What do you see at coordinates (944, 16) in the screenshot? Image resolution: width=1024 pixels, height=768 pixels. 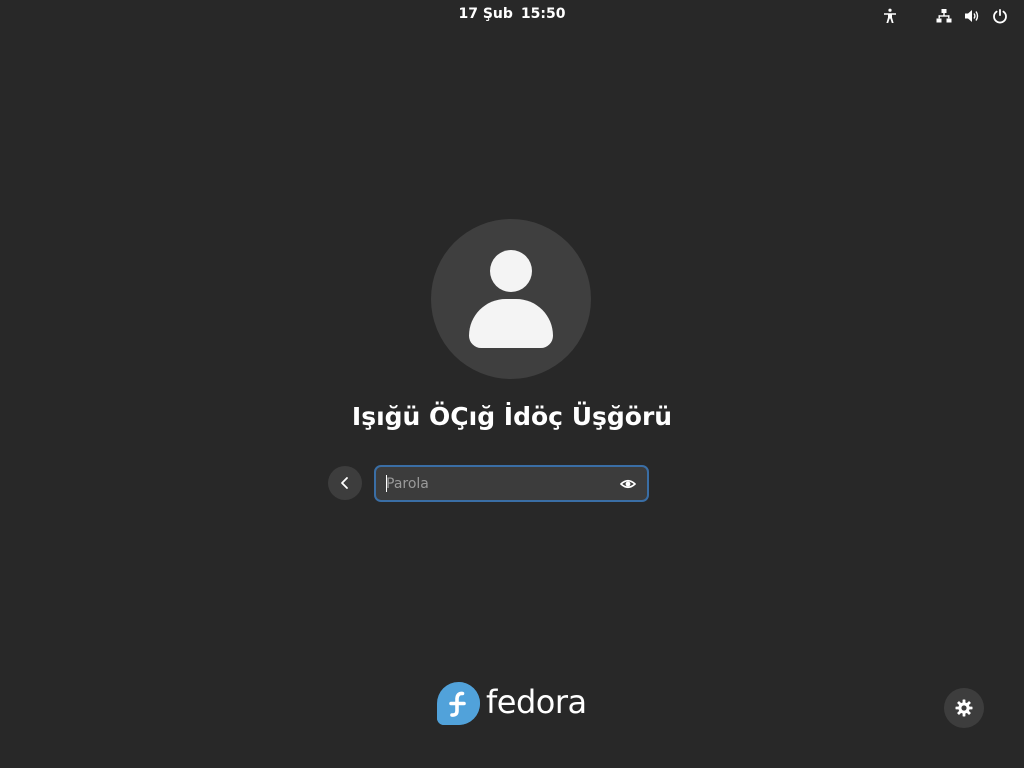 I see `network-icon` at bounding box center [944, 16].